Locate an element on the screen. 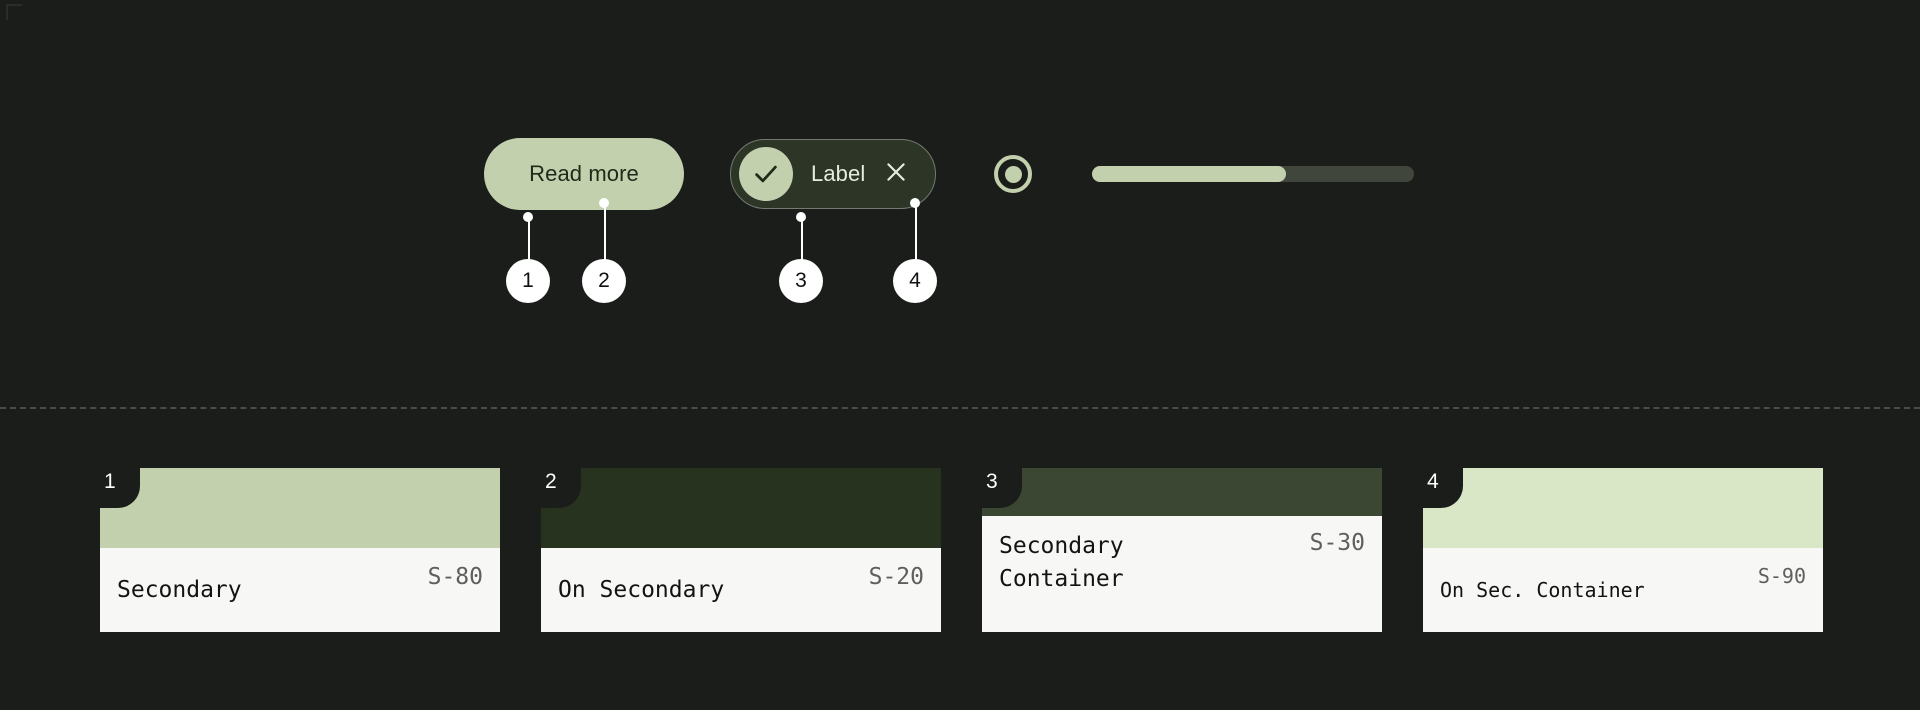  swatch-token-label: S-20 is located at coordinates (896, 577).